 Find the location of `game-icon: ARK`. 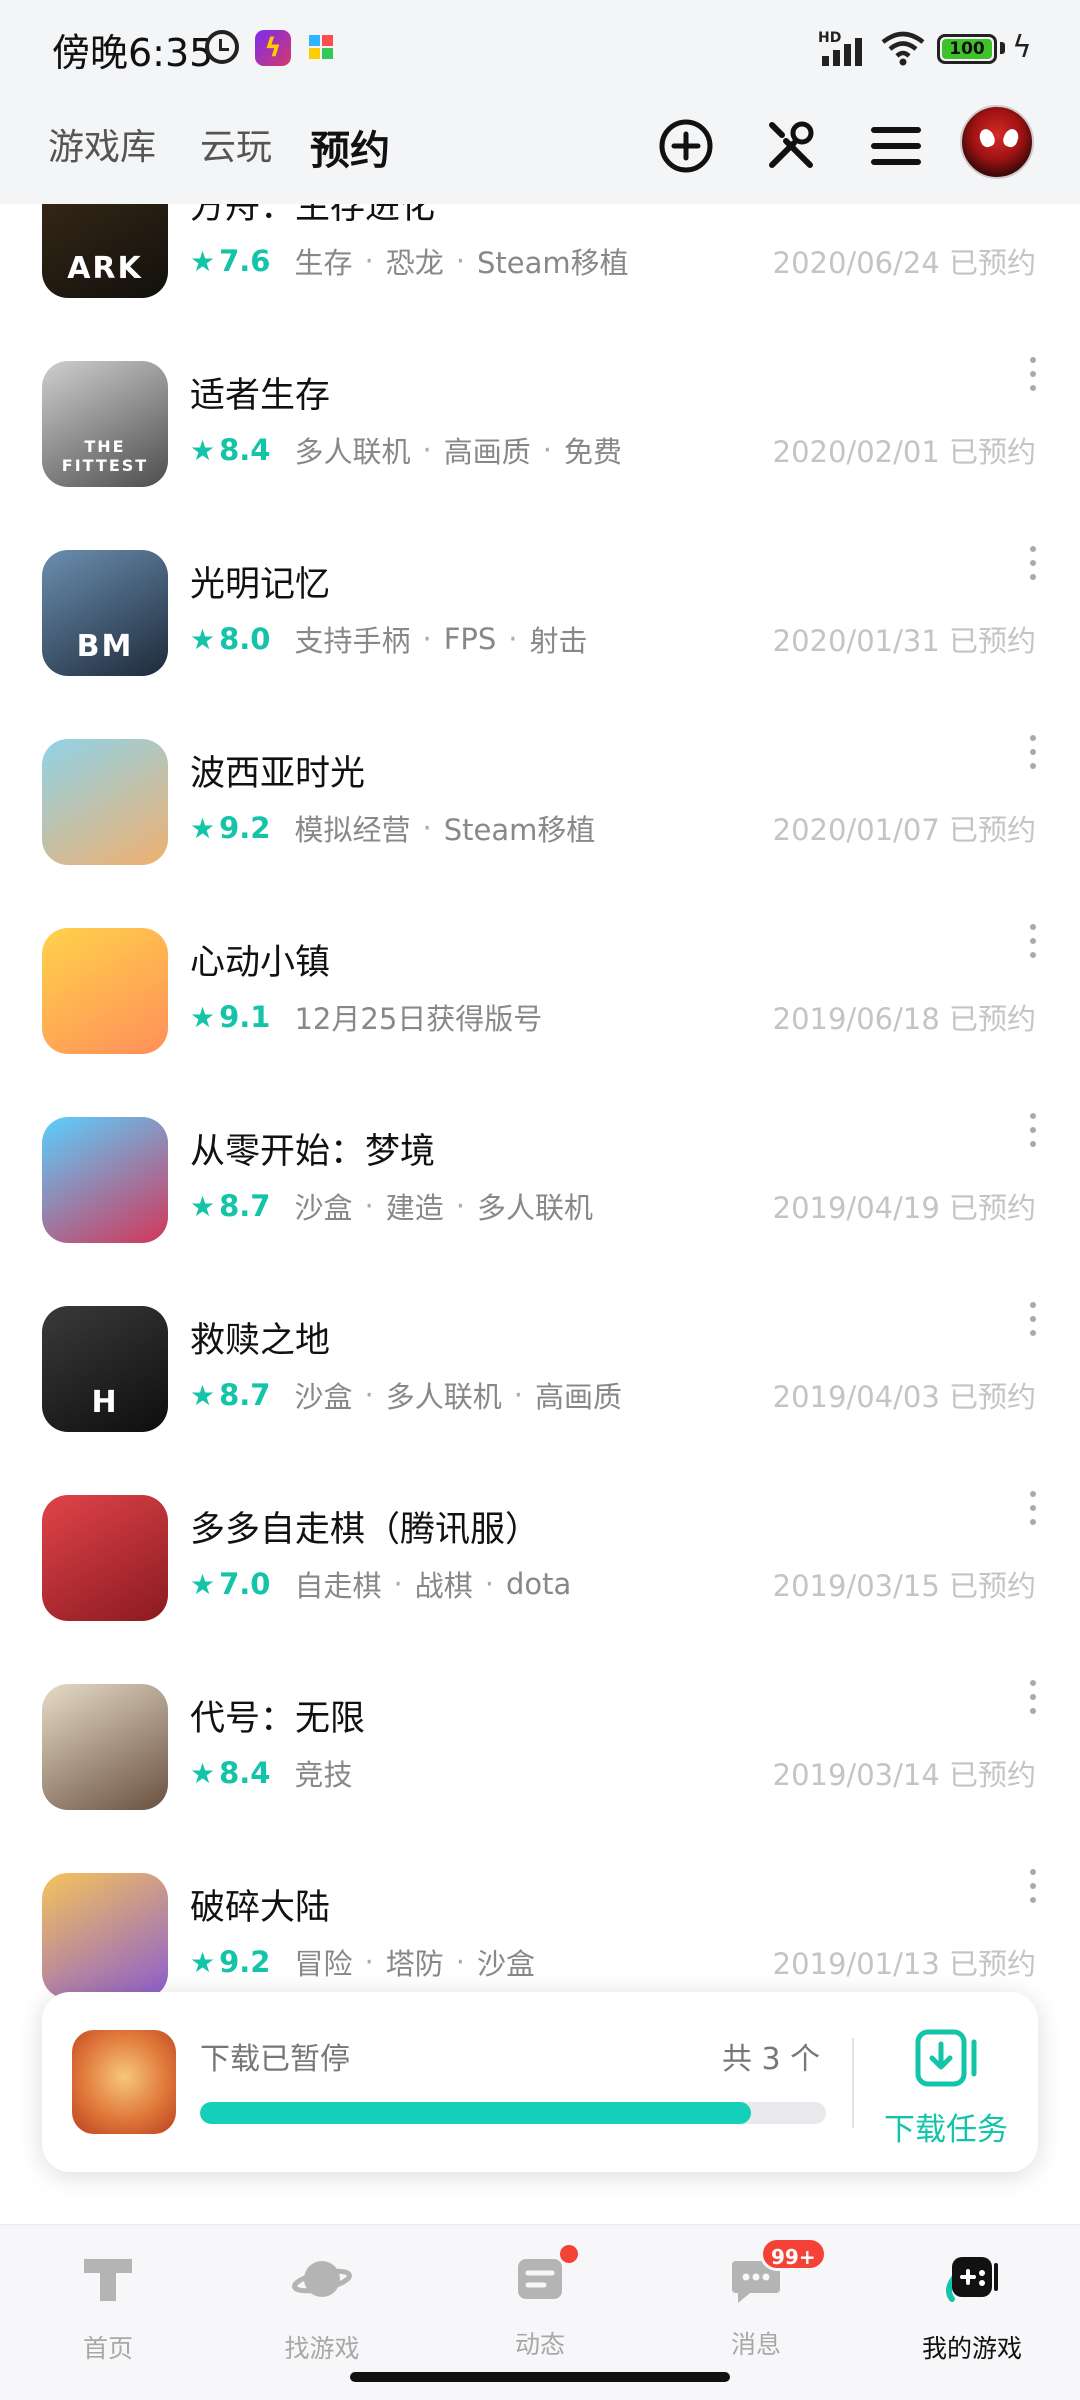

game-icon: ARK is located at coordinates (105, 251).